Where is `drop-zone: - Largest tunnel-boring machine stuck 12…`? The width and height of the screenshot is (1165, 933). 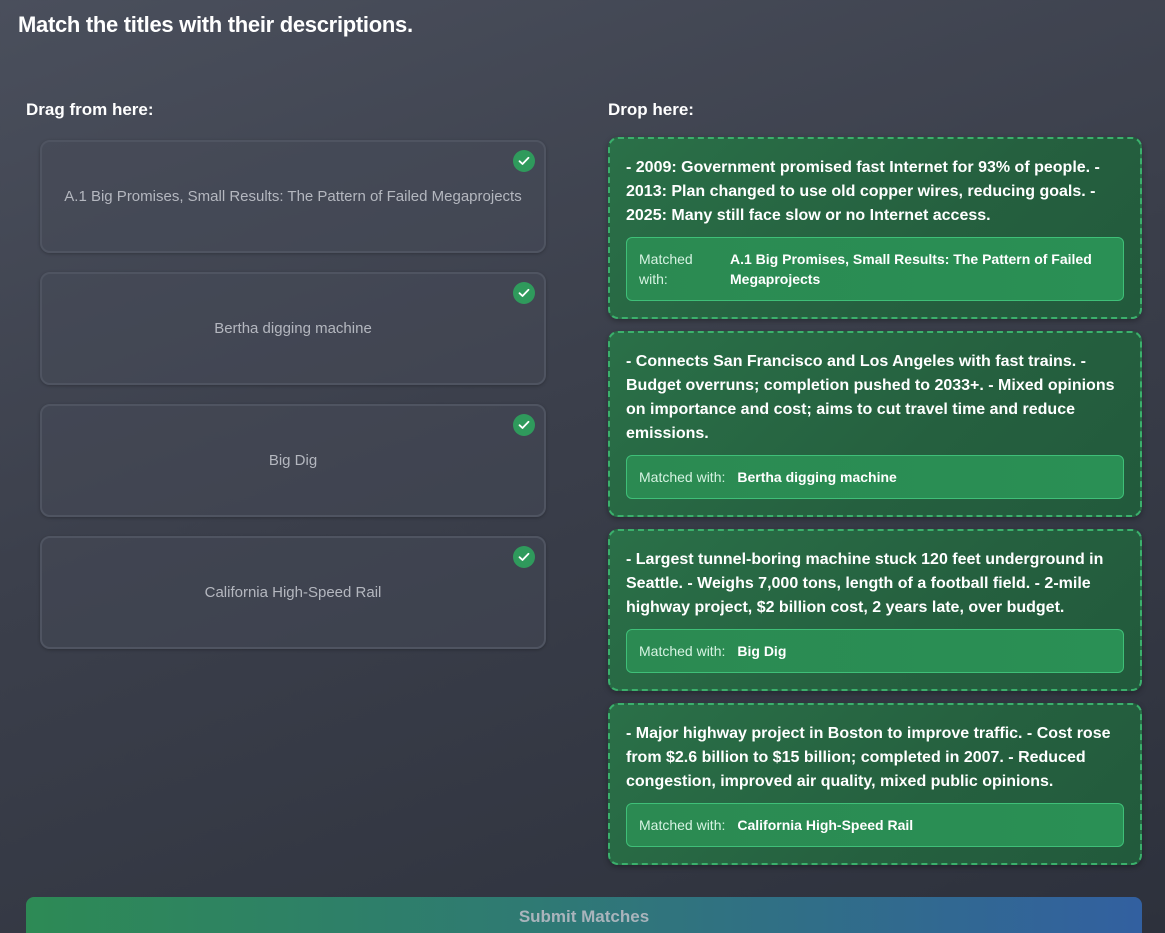 drop-zone: - Largest tunnel-boring machine stuck 12… is located at coordinates (875, 610).